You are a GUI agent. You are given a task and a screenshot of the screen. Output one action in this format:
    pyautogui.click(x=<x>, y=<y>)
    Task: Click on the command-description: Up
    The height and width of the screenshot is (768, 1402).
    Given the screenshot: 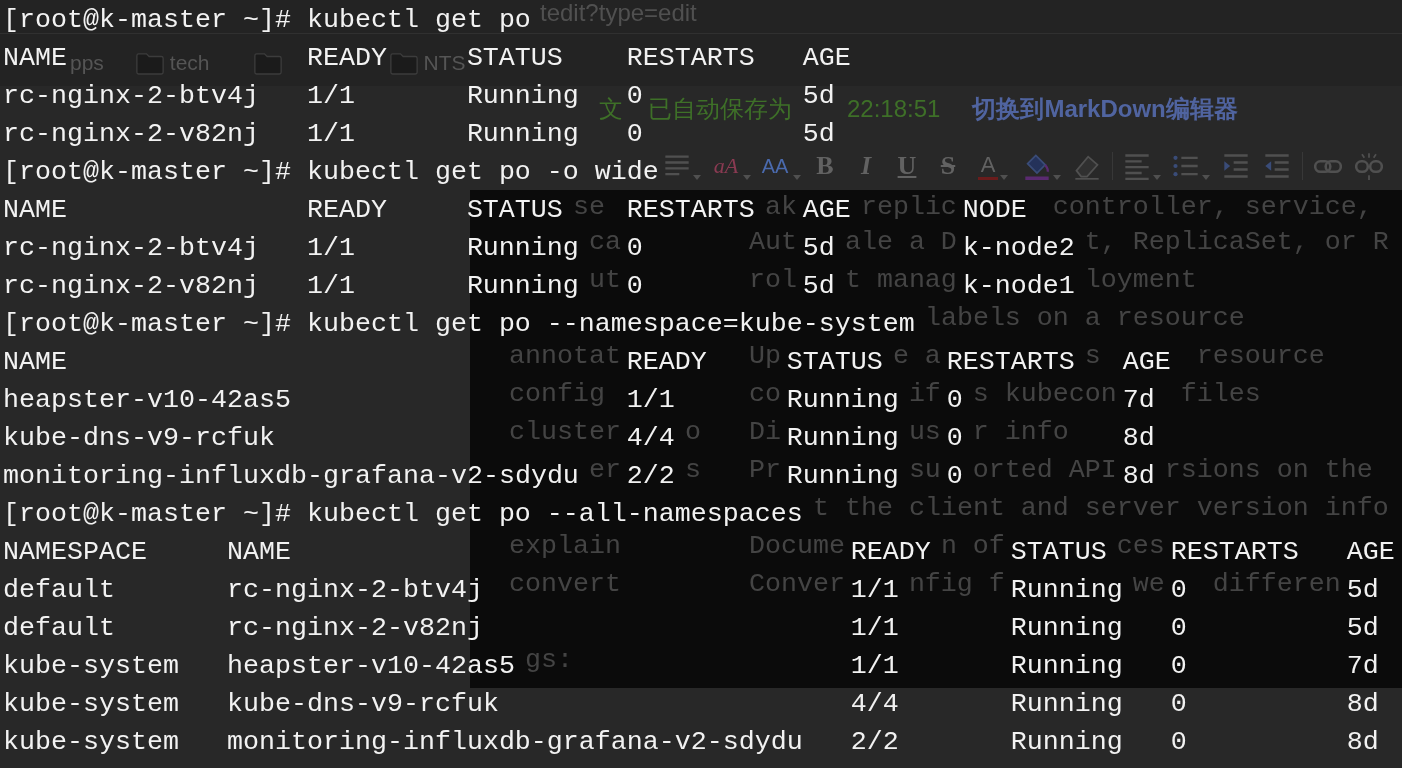 What is the action you would take?
    pyautogui.click(x=764, y=356)
    